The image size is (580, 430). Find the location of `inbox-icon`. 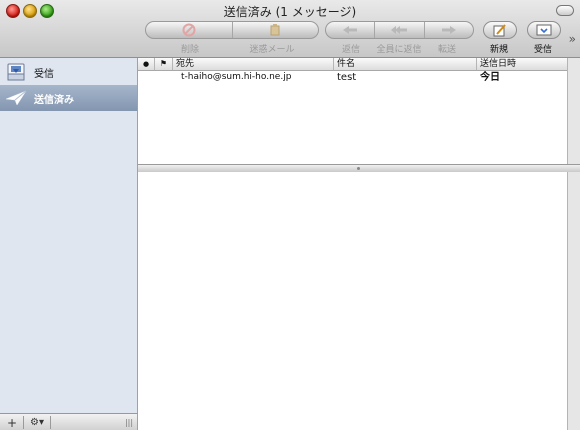

inbox-icon is located at coordinates (16, 72).